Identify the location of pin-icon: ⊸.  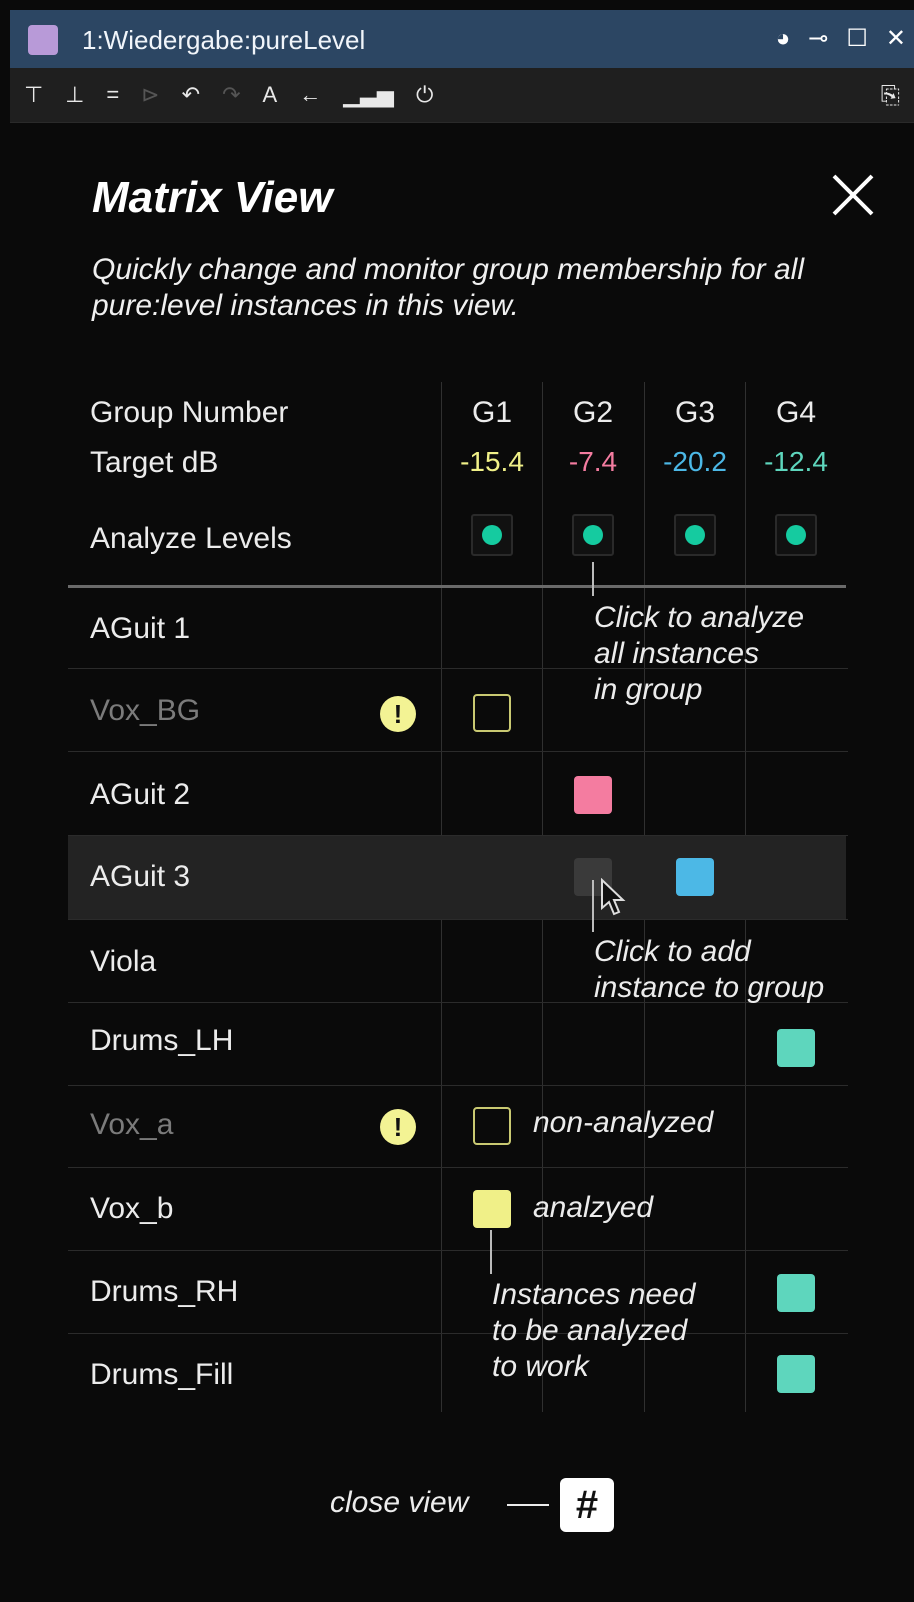
(818, 39).